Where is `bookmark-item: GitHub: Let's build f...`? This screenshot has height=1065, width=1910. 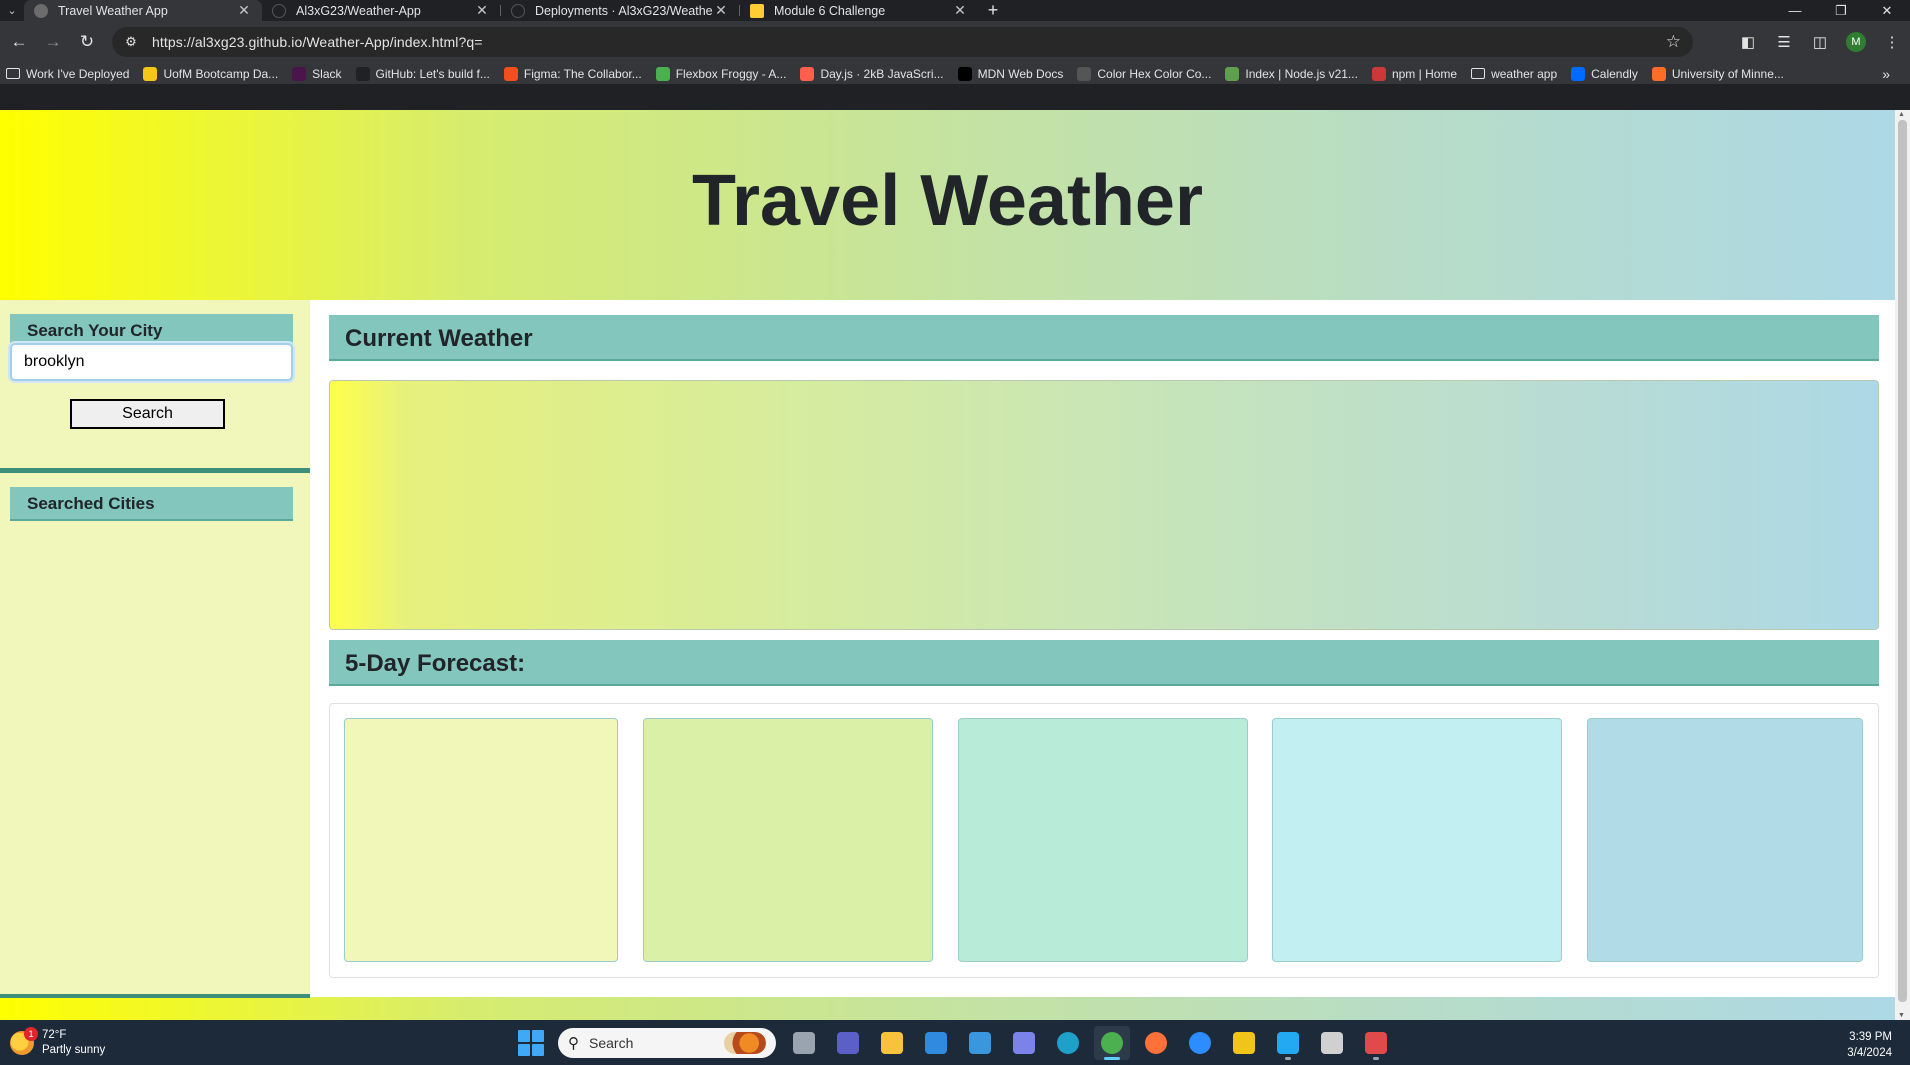
bookmark-item: GitHub: Let's build f... is located at coordinates (422, 73).